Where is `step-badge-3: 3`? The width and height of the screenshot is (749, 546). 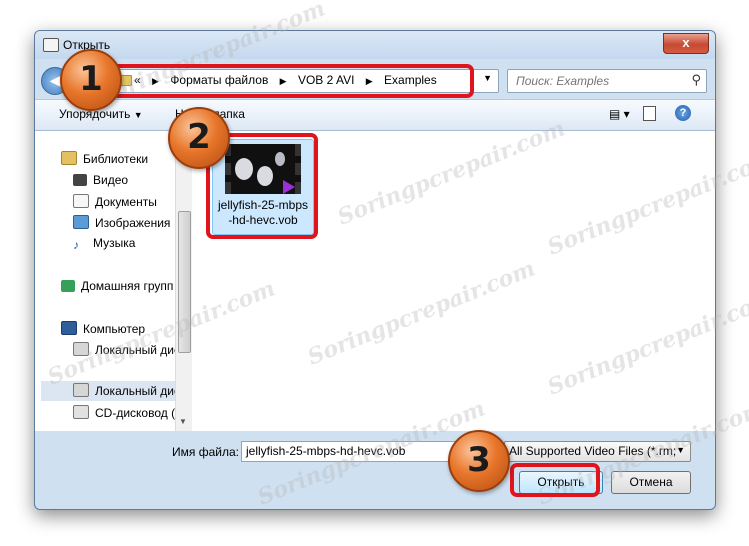
step-badge-3: 3 is located at coordinates (479, 461).